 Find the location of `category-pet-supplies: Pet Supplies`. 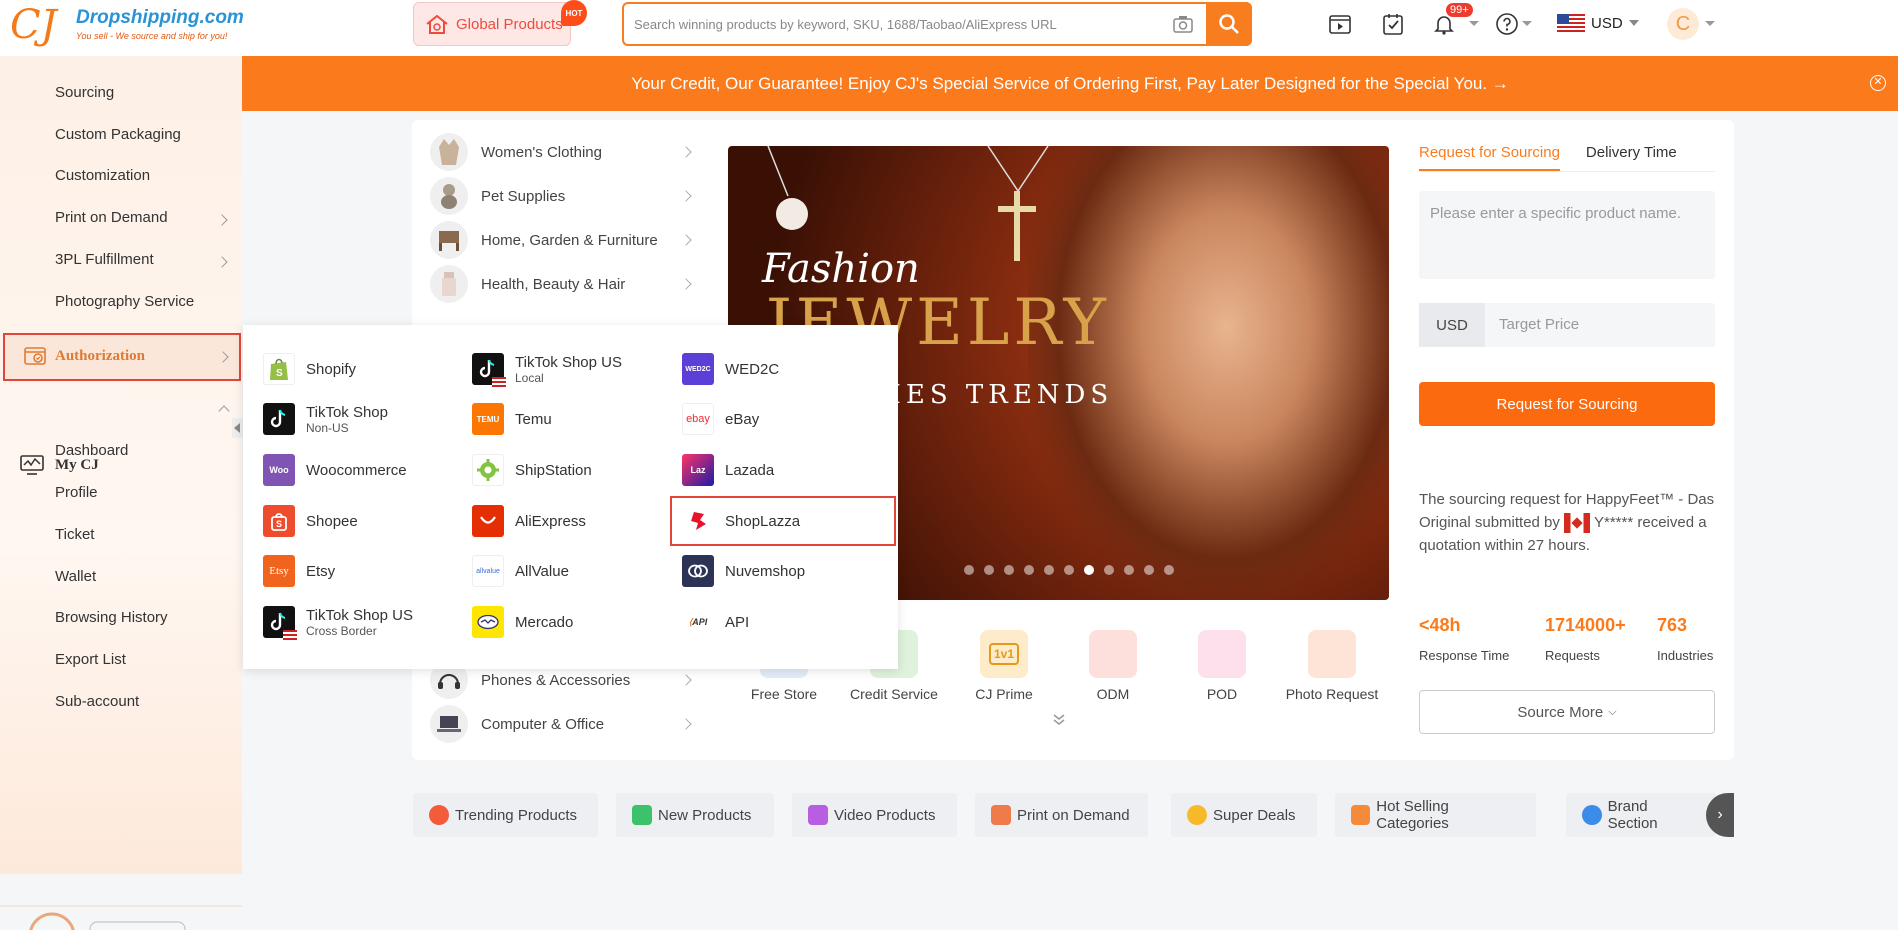

category-pet-supplies: Pet Supplies is located at coordinates (565, 196).